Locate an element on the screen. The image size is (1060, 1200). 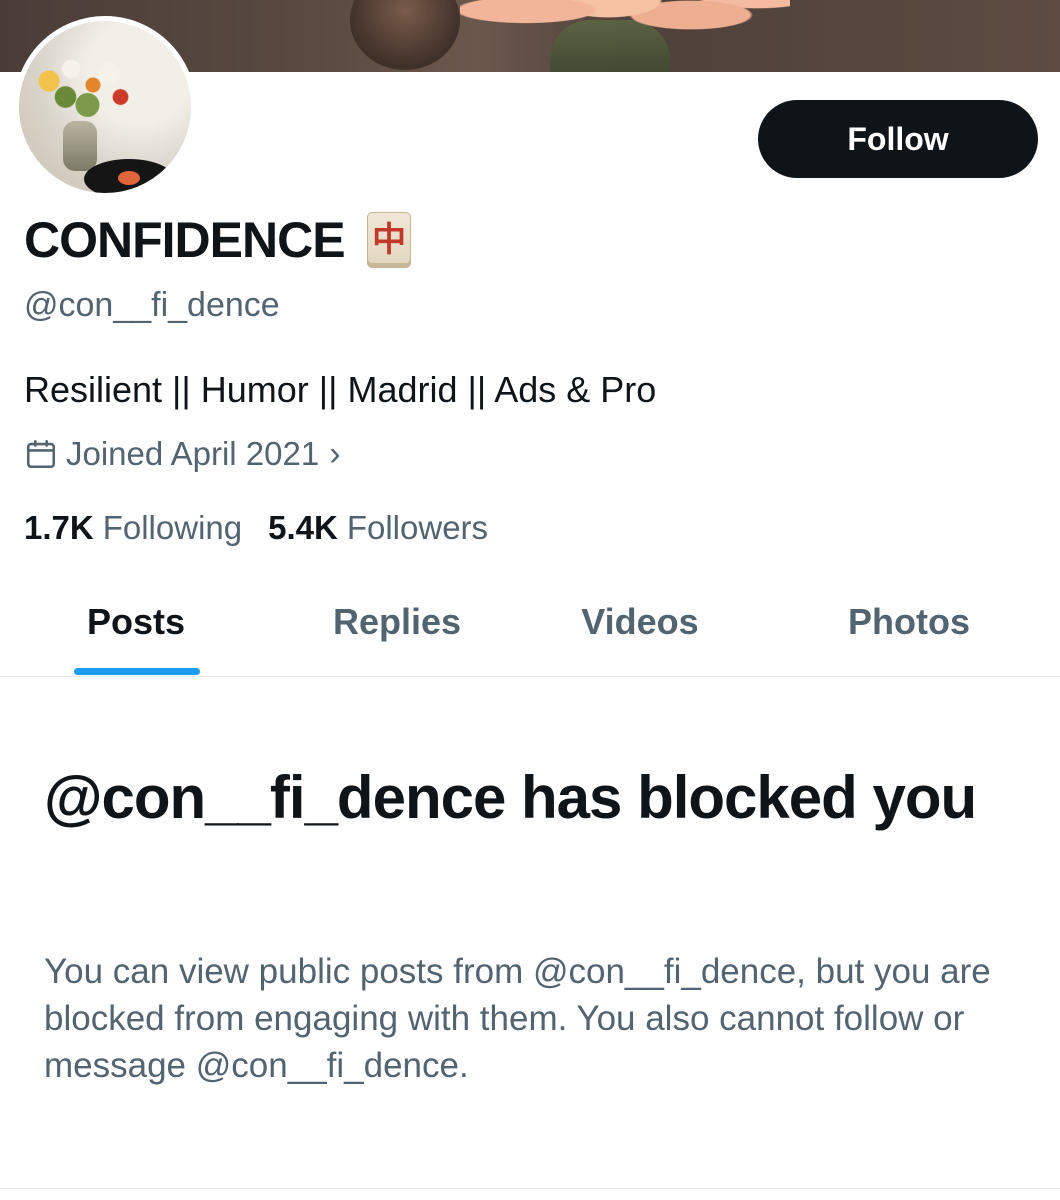
following-stat: 1.7K Following is located at coordinates (133, 528).